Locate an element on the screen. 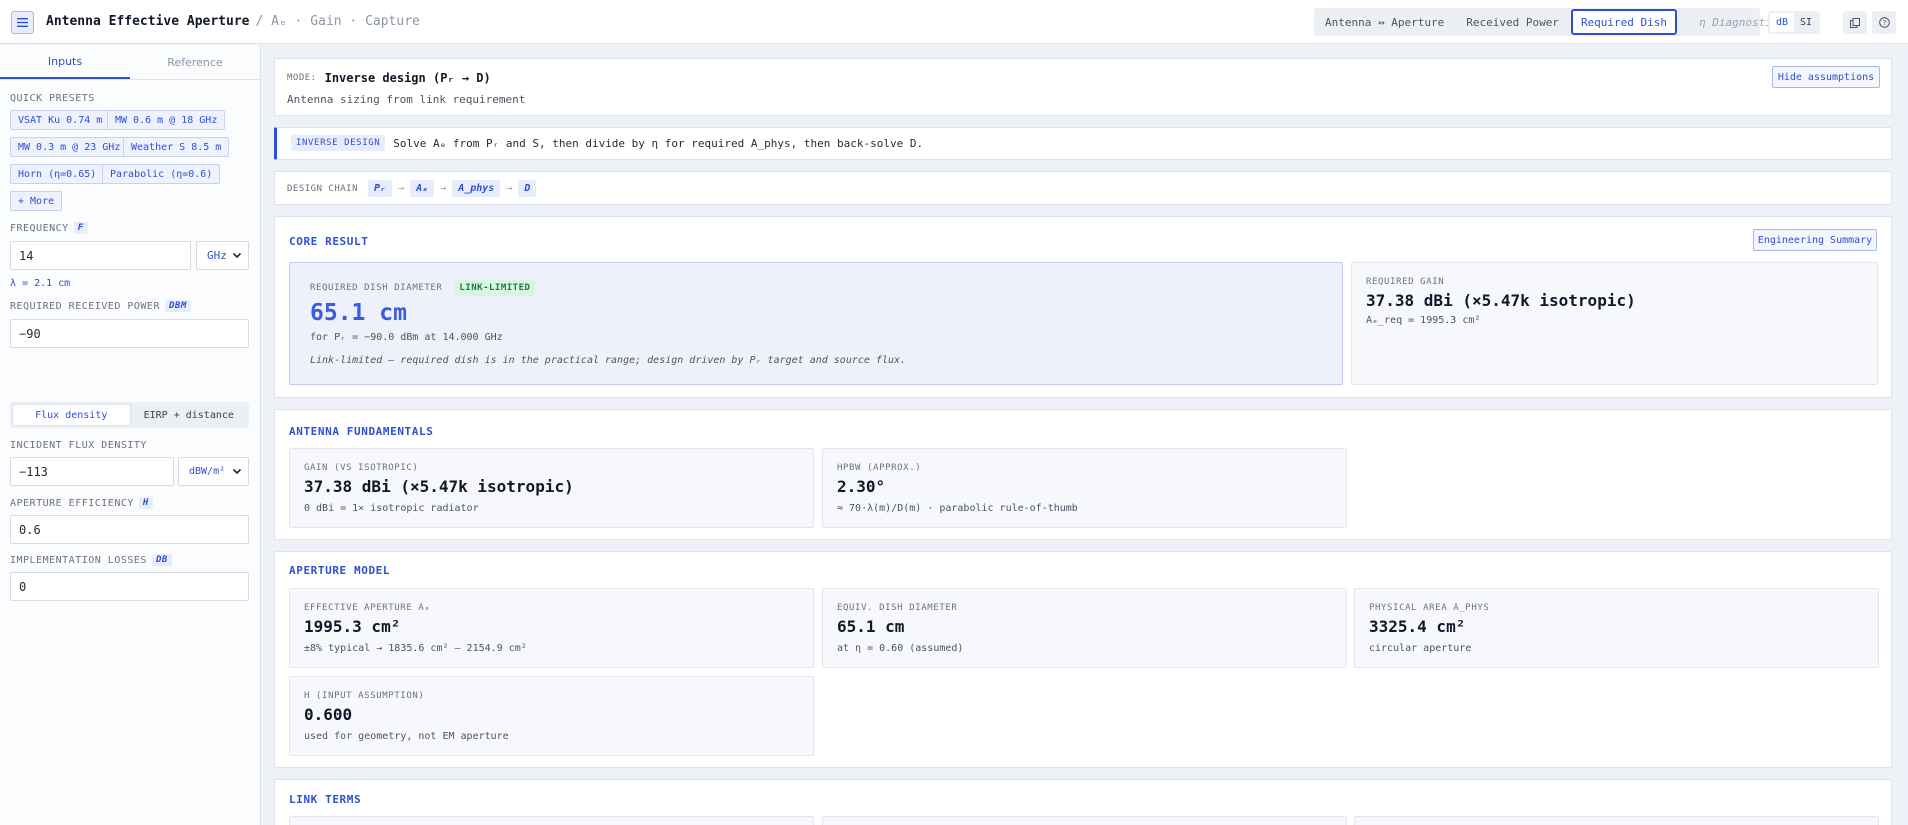 This screenshot has height=825, width=1908. eta-assumption-sub: used for geometry, not EM aperture is located at coordinates (406, 736).